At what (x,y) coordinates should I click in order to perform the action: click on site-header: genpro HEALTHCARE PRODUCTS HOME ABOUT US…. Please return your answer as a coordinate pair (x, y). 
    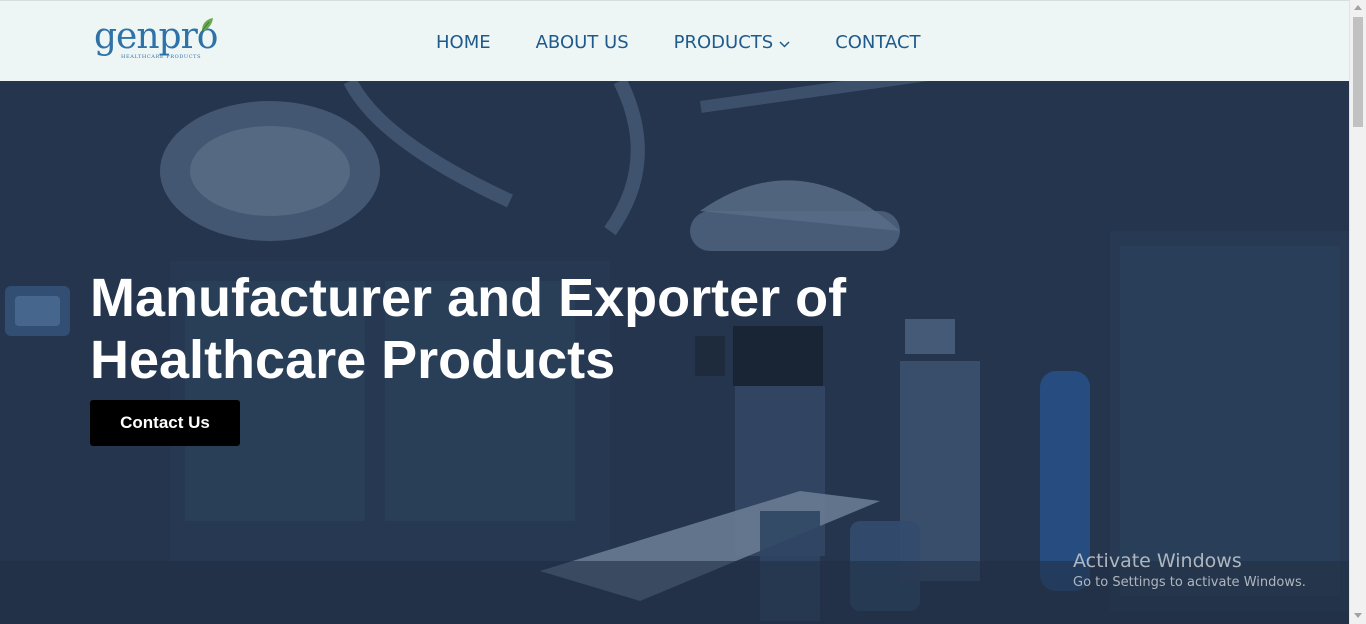
    Looking at the image, I should click on (674, 40).